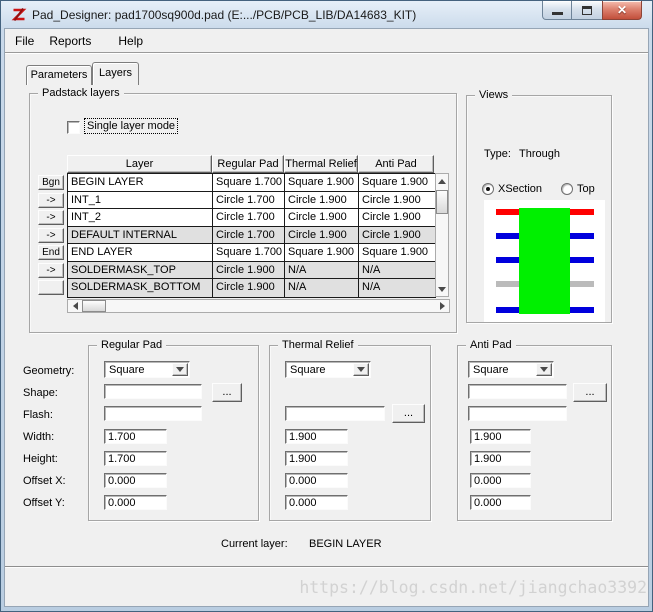 This screenshot has height=612, width=653. What do you see at coordinates (316, 436) in the screenshot?
I see `thermal-relief-width-input` at bounding box center [316, 436].